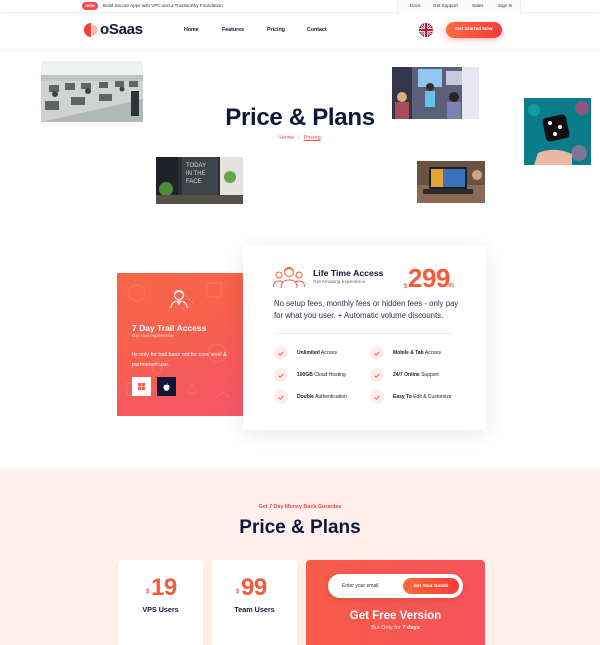  I want to click on feature-text: Authentication, so click(330, 397).